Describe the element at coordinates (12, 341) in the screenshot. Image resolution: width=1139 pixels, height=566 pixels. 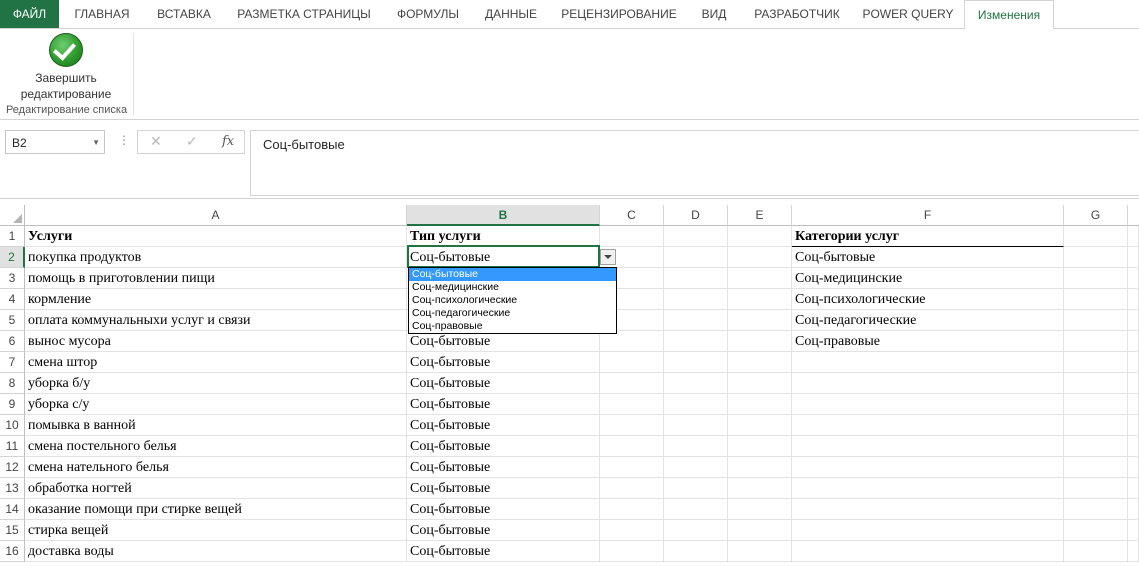
I see `row-header: 6` at that location.